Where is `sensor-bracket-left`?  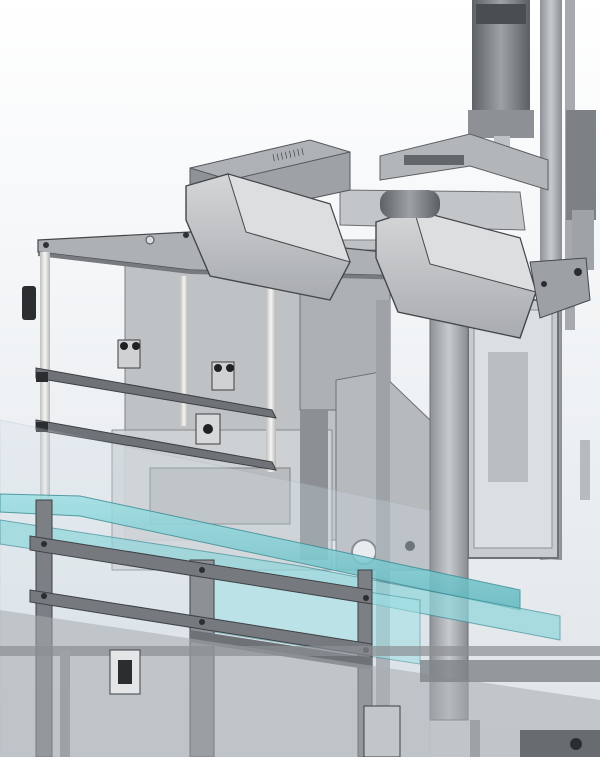 sensor-bracket-left is located at coordinates (129, 354).